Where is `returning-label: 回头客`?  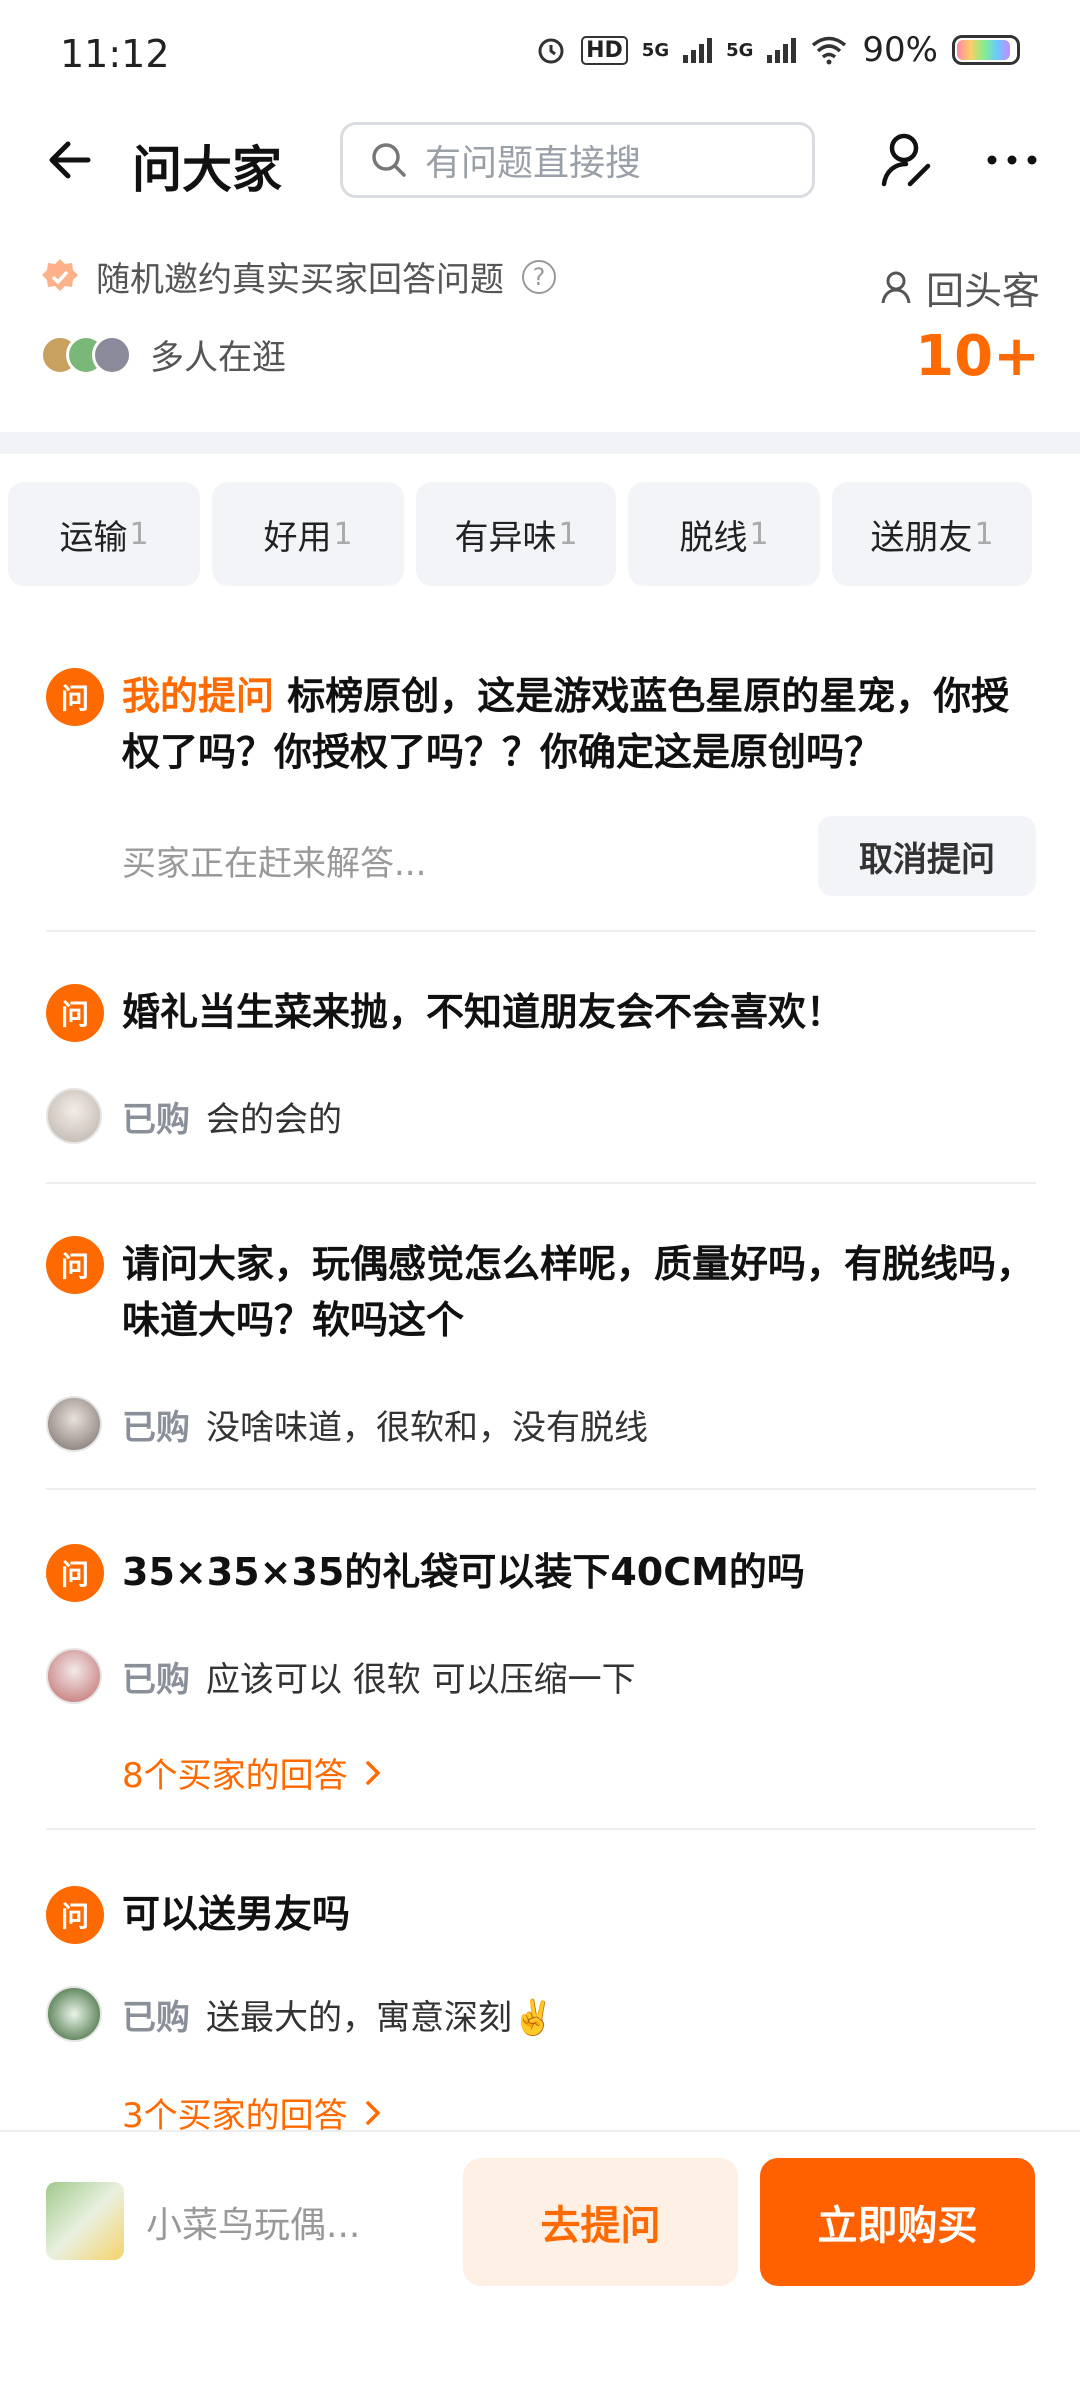
returning-label: 回头客 is located at coordinates (982, 291).